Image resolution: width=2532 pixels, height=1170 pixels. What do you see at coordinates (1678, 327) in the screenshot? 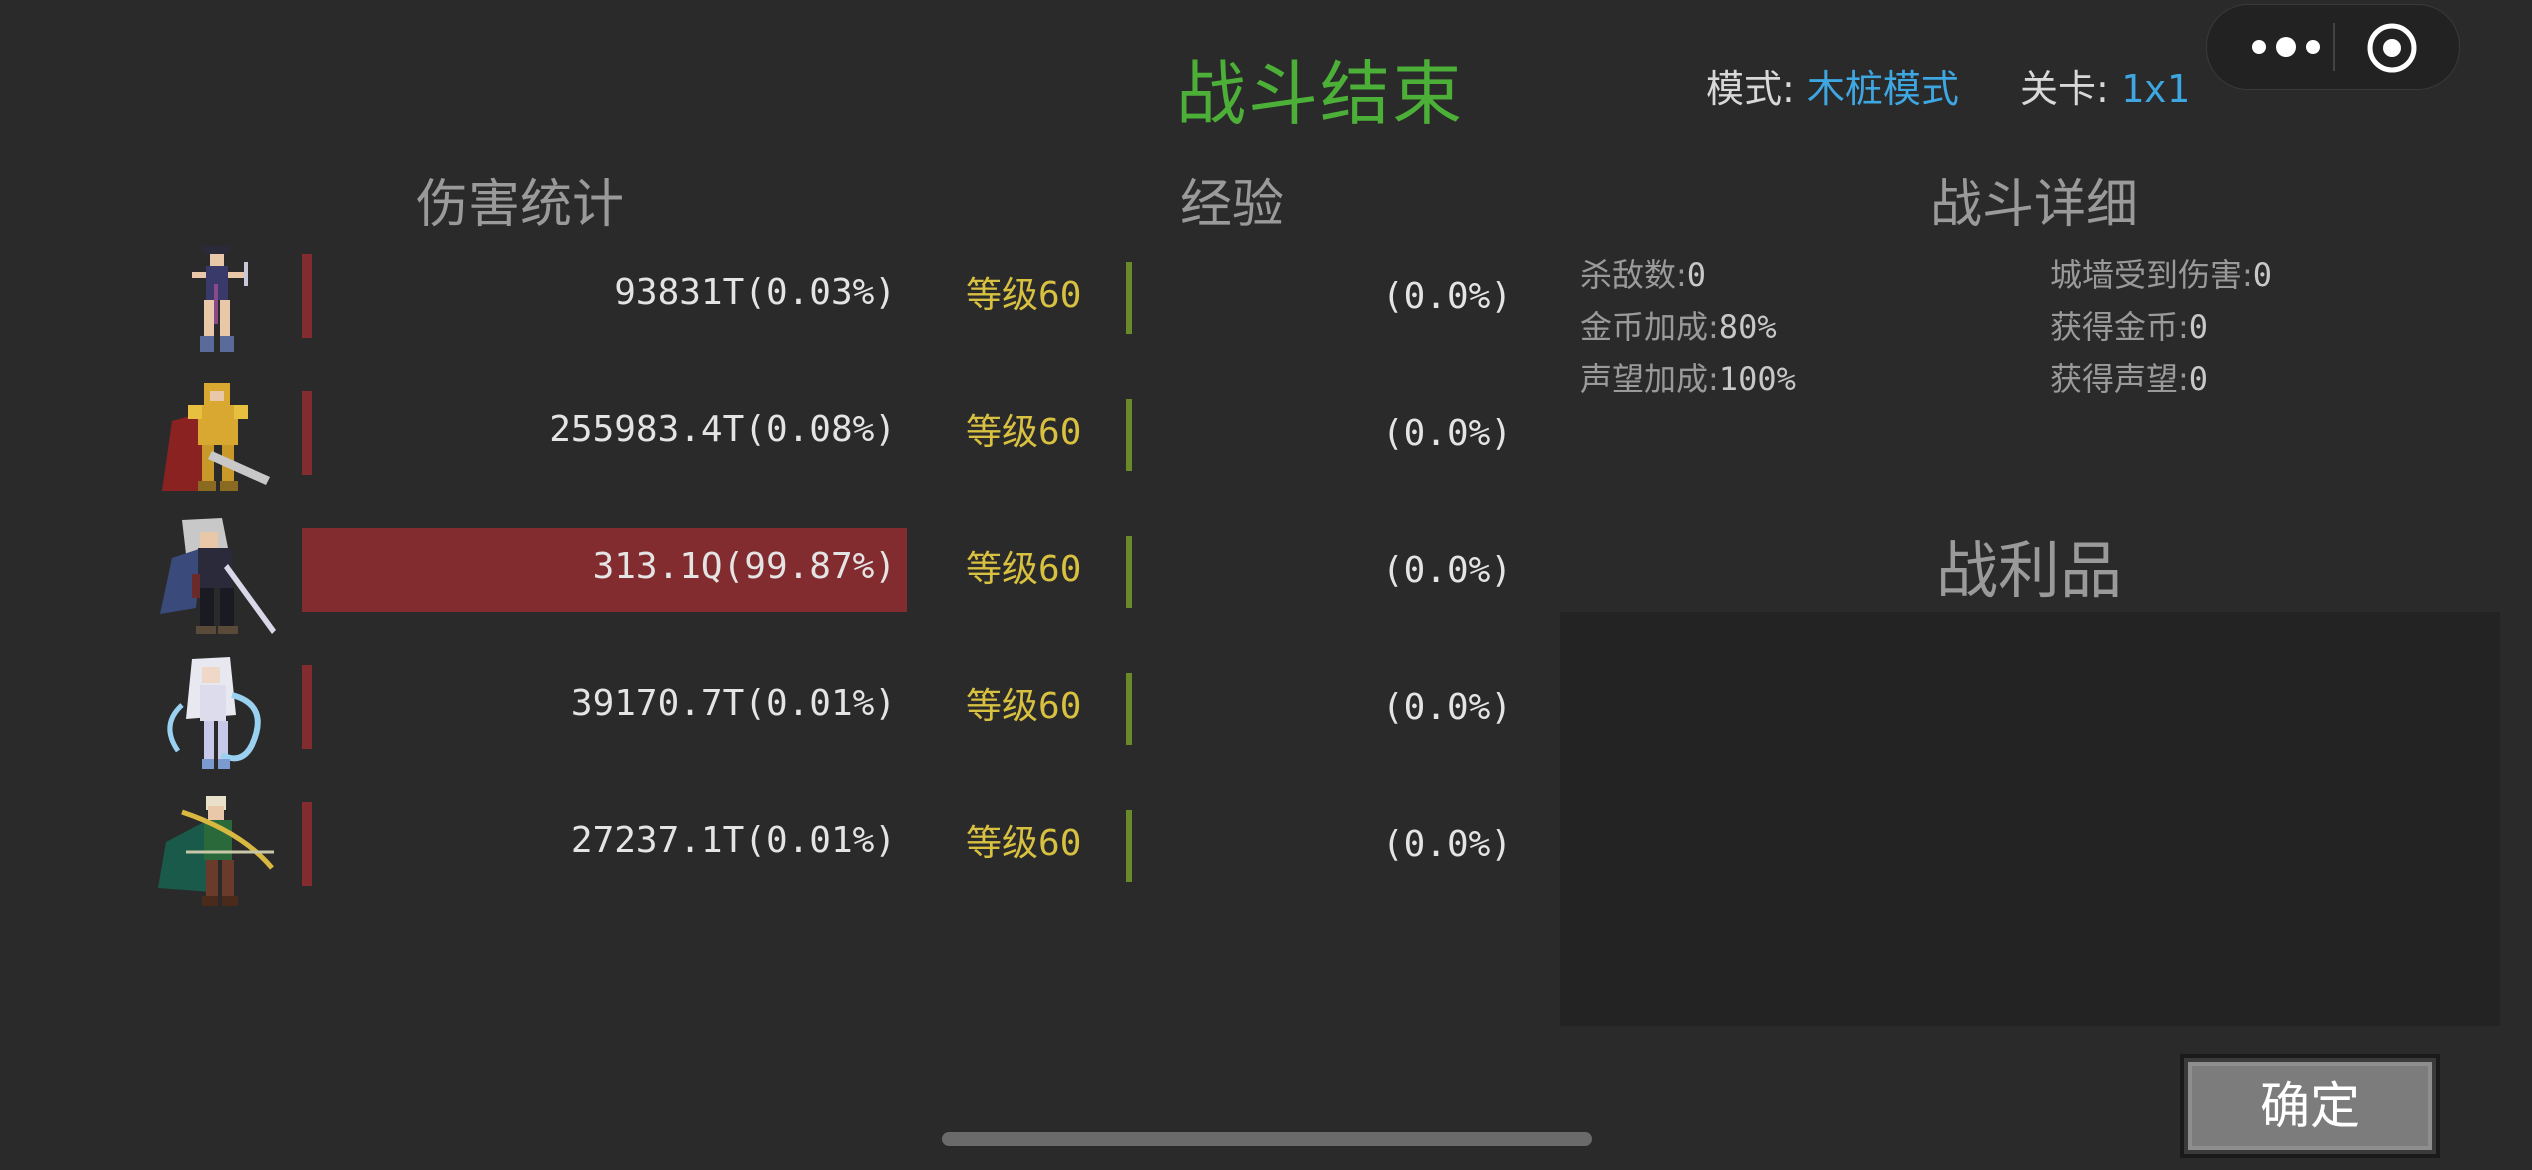
I see `gold-bonus-stat: 金币加成:80%` at bounding box center [1678, 327].